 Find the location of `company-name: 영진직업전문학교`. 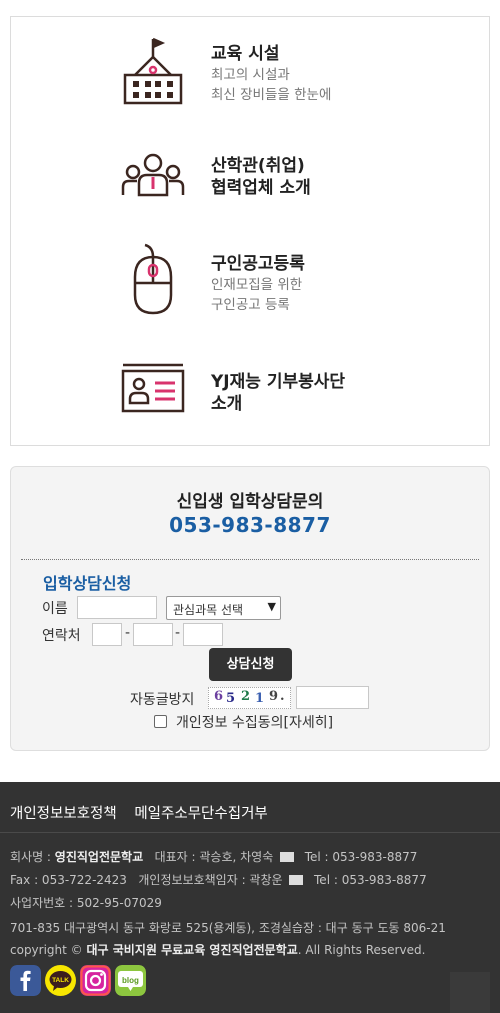

company-name: 영진직업전문학교 is located at coordinates (99, 857).